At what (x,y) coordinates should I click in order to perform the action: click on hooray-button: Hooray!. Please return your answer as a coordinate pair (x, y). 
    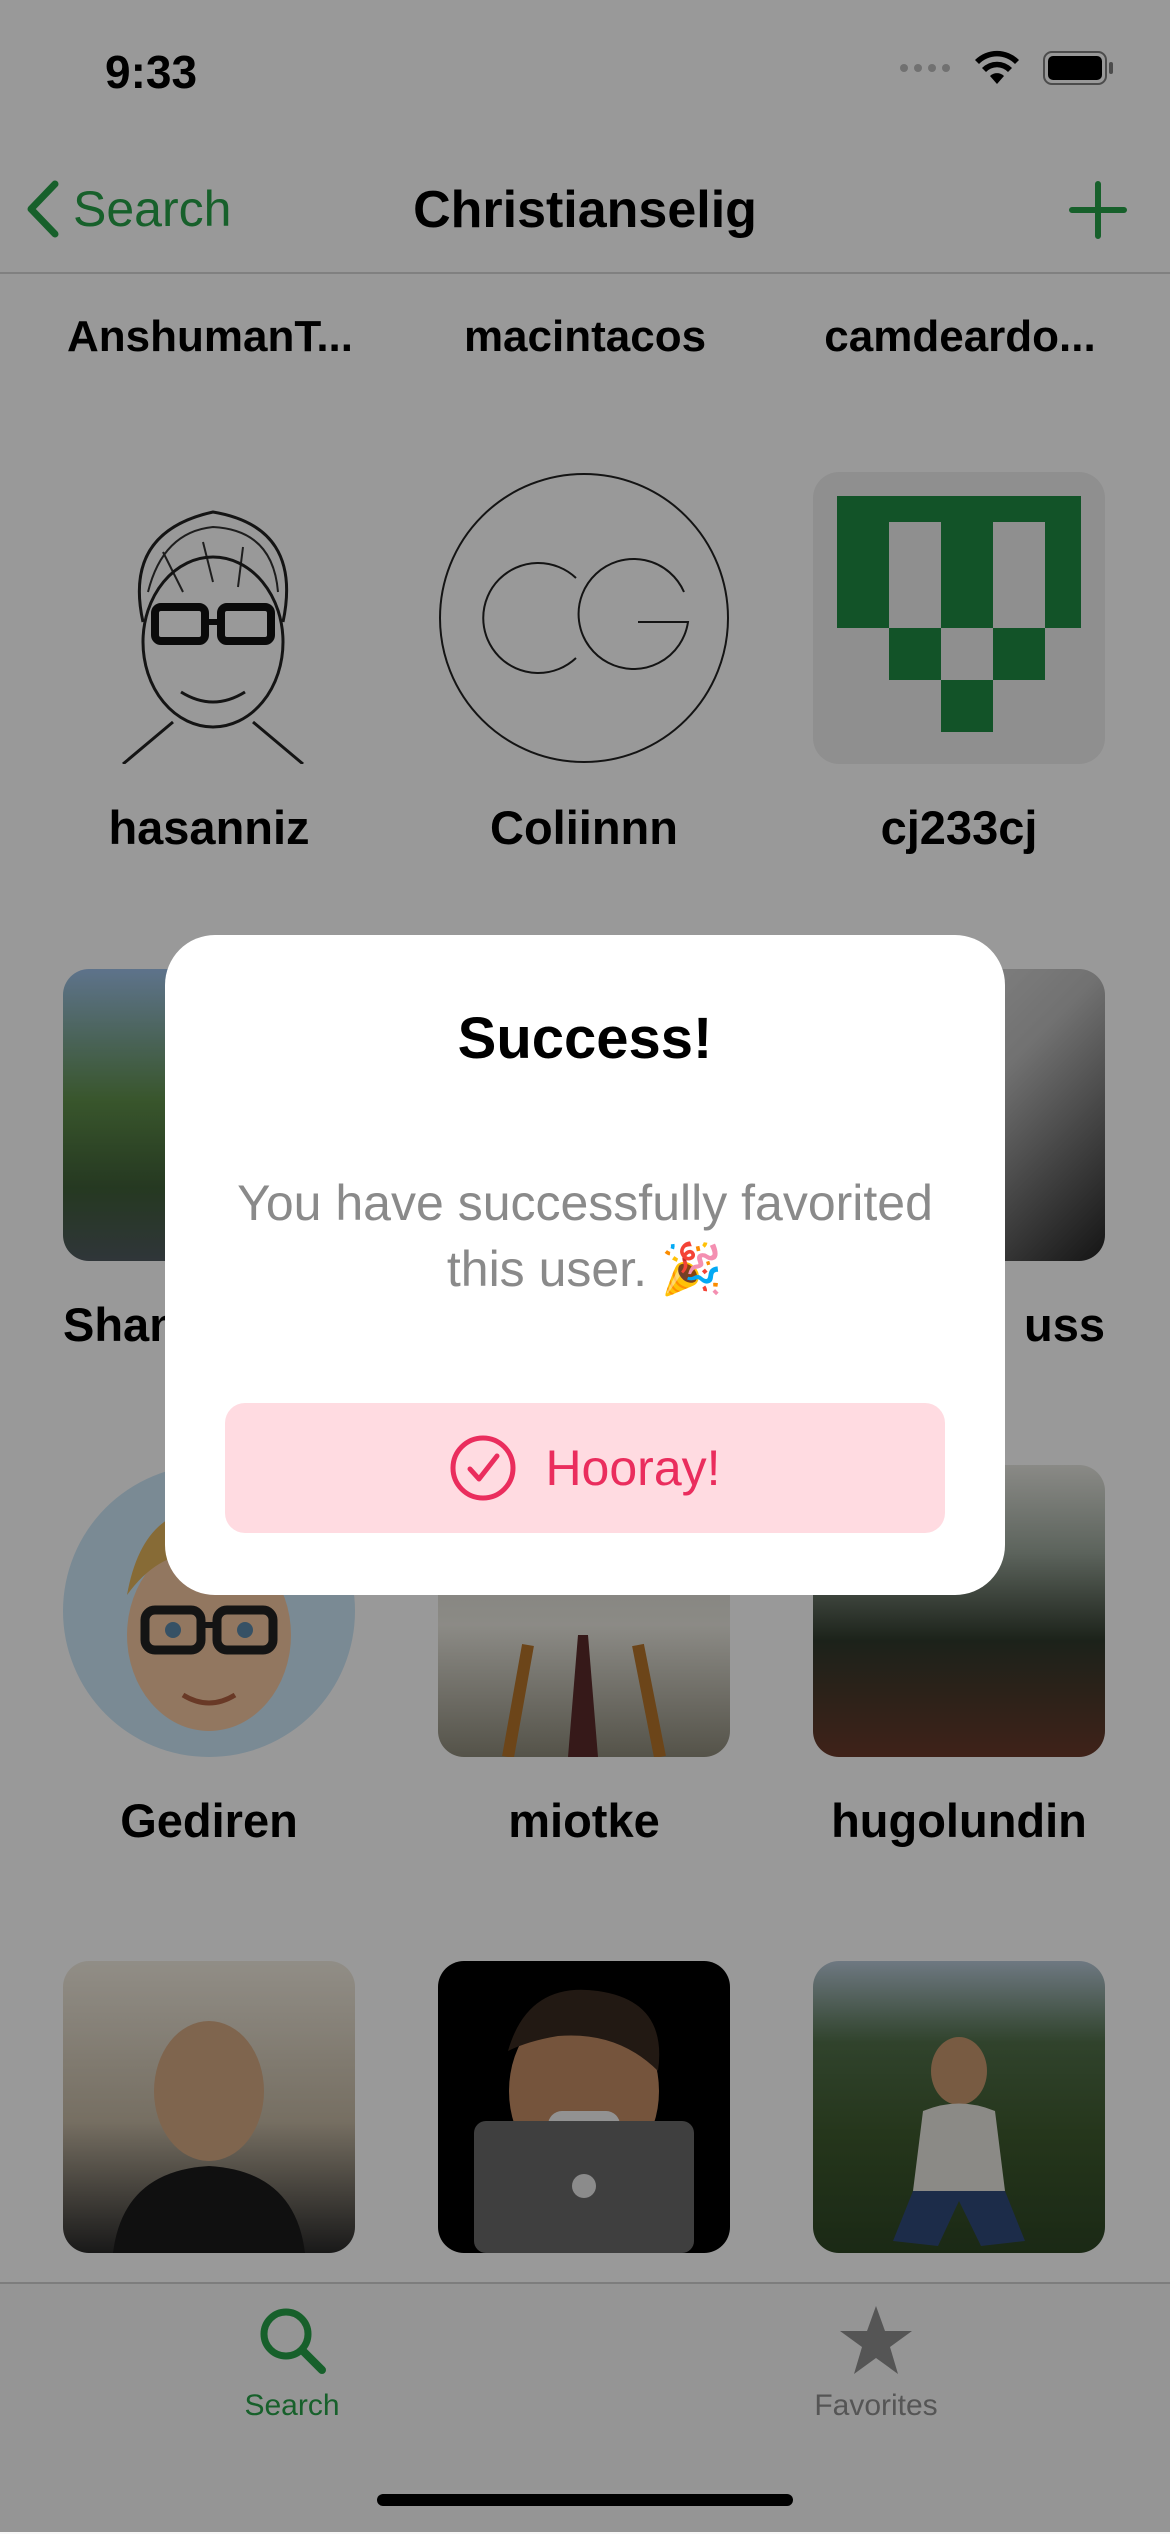
    Looking at the image, I should click on (585, 1468).